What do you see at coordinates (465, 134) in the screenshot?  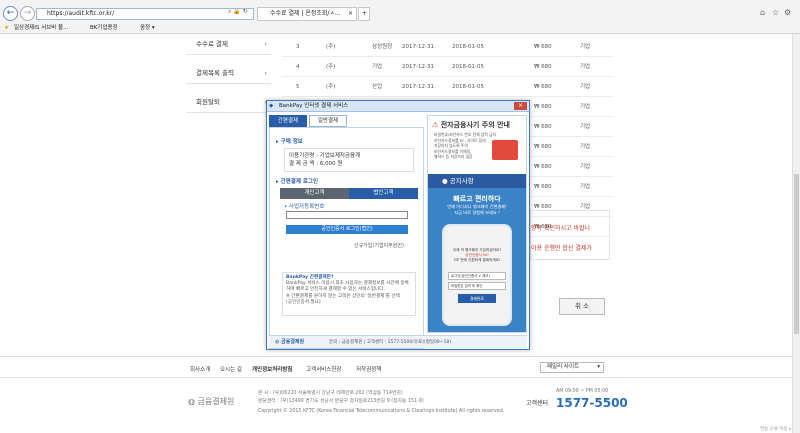 I see `warn-line: 비밀번호/보안카드 번호 전체 입력 금지` at bounding box center [465, 134].